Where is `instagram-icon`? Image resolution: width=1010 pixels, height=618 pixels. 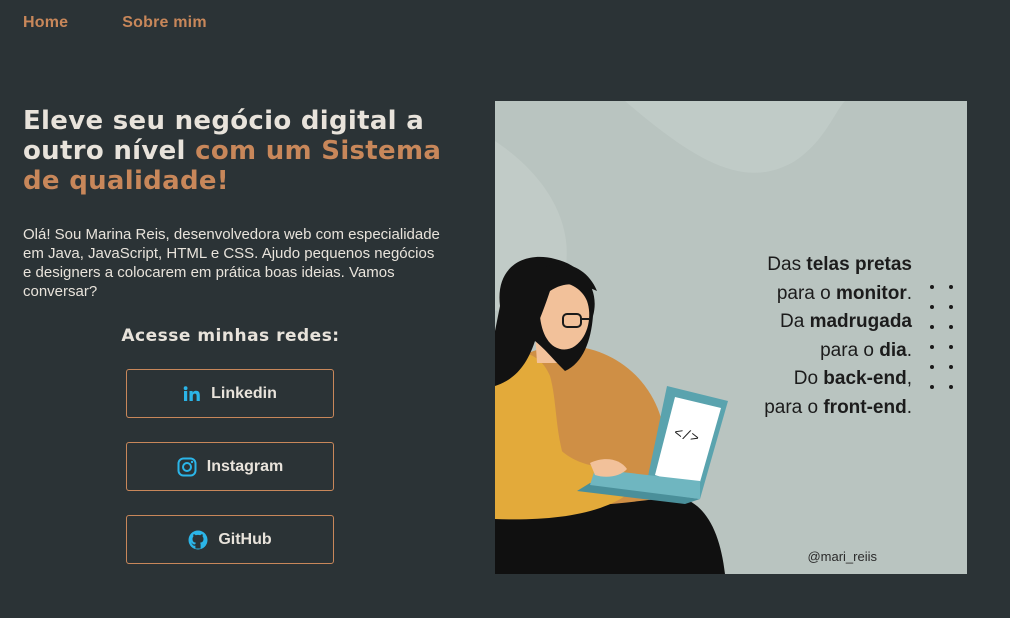
instagram-icon is located at coordinates (187, 466).